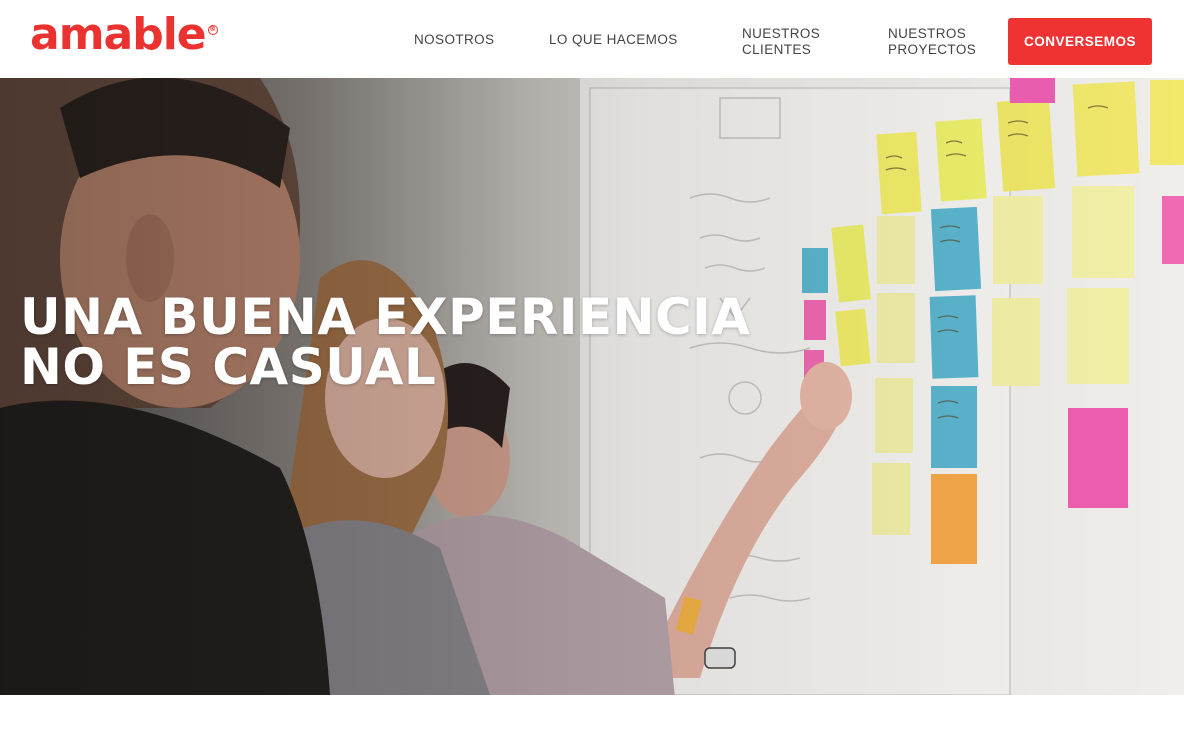 The height and width of the screenshot is (740, 1184). What do you see at coordinates (592, 717) in the screenshot?
I see `page-content-start` at bounding box center [592, 717].